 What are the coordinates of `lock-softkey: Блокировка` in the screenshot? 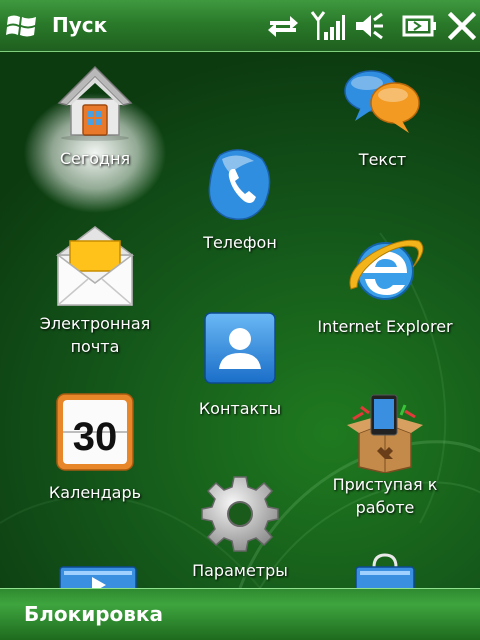 It's located at (93, 614).